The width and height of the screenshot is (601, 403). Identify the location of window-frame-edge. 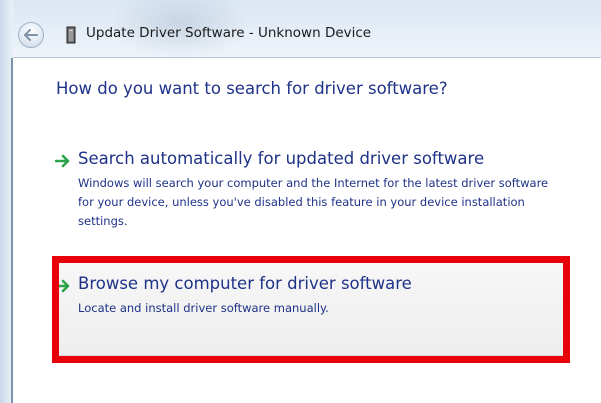
(12, 230).